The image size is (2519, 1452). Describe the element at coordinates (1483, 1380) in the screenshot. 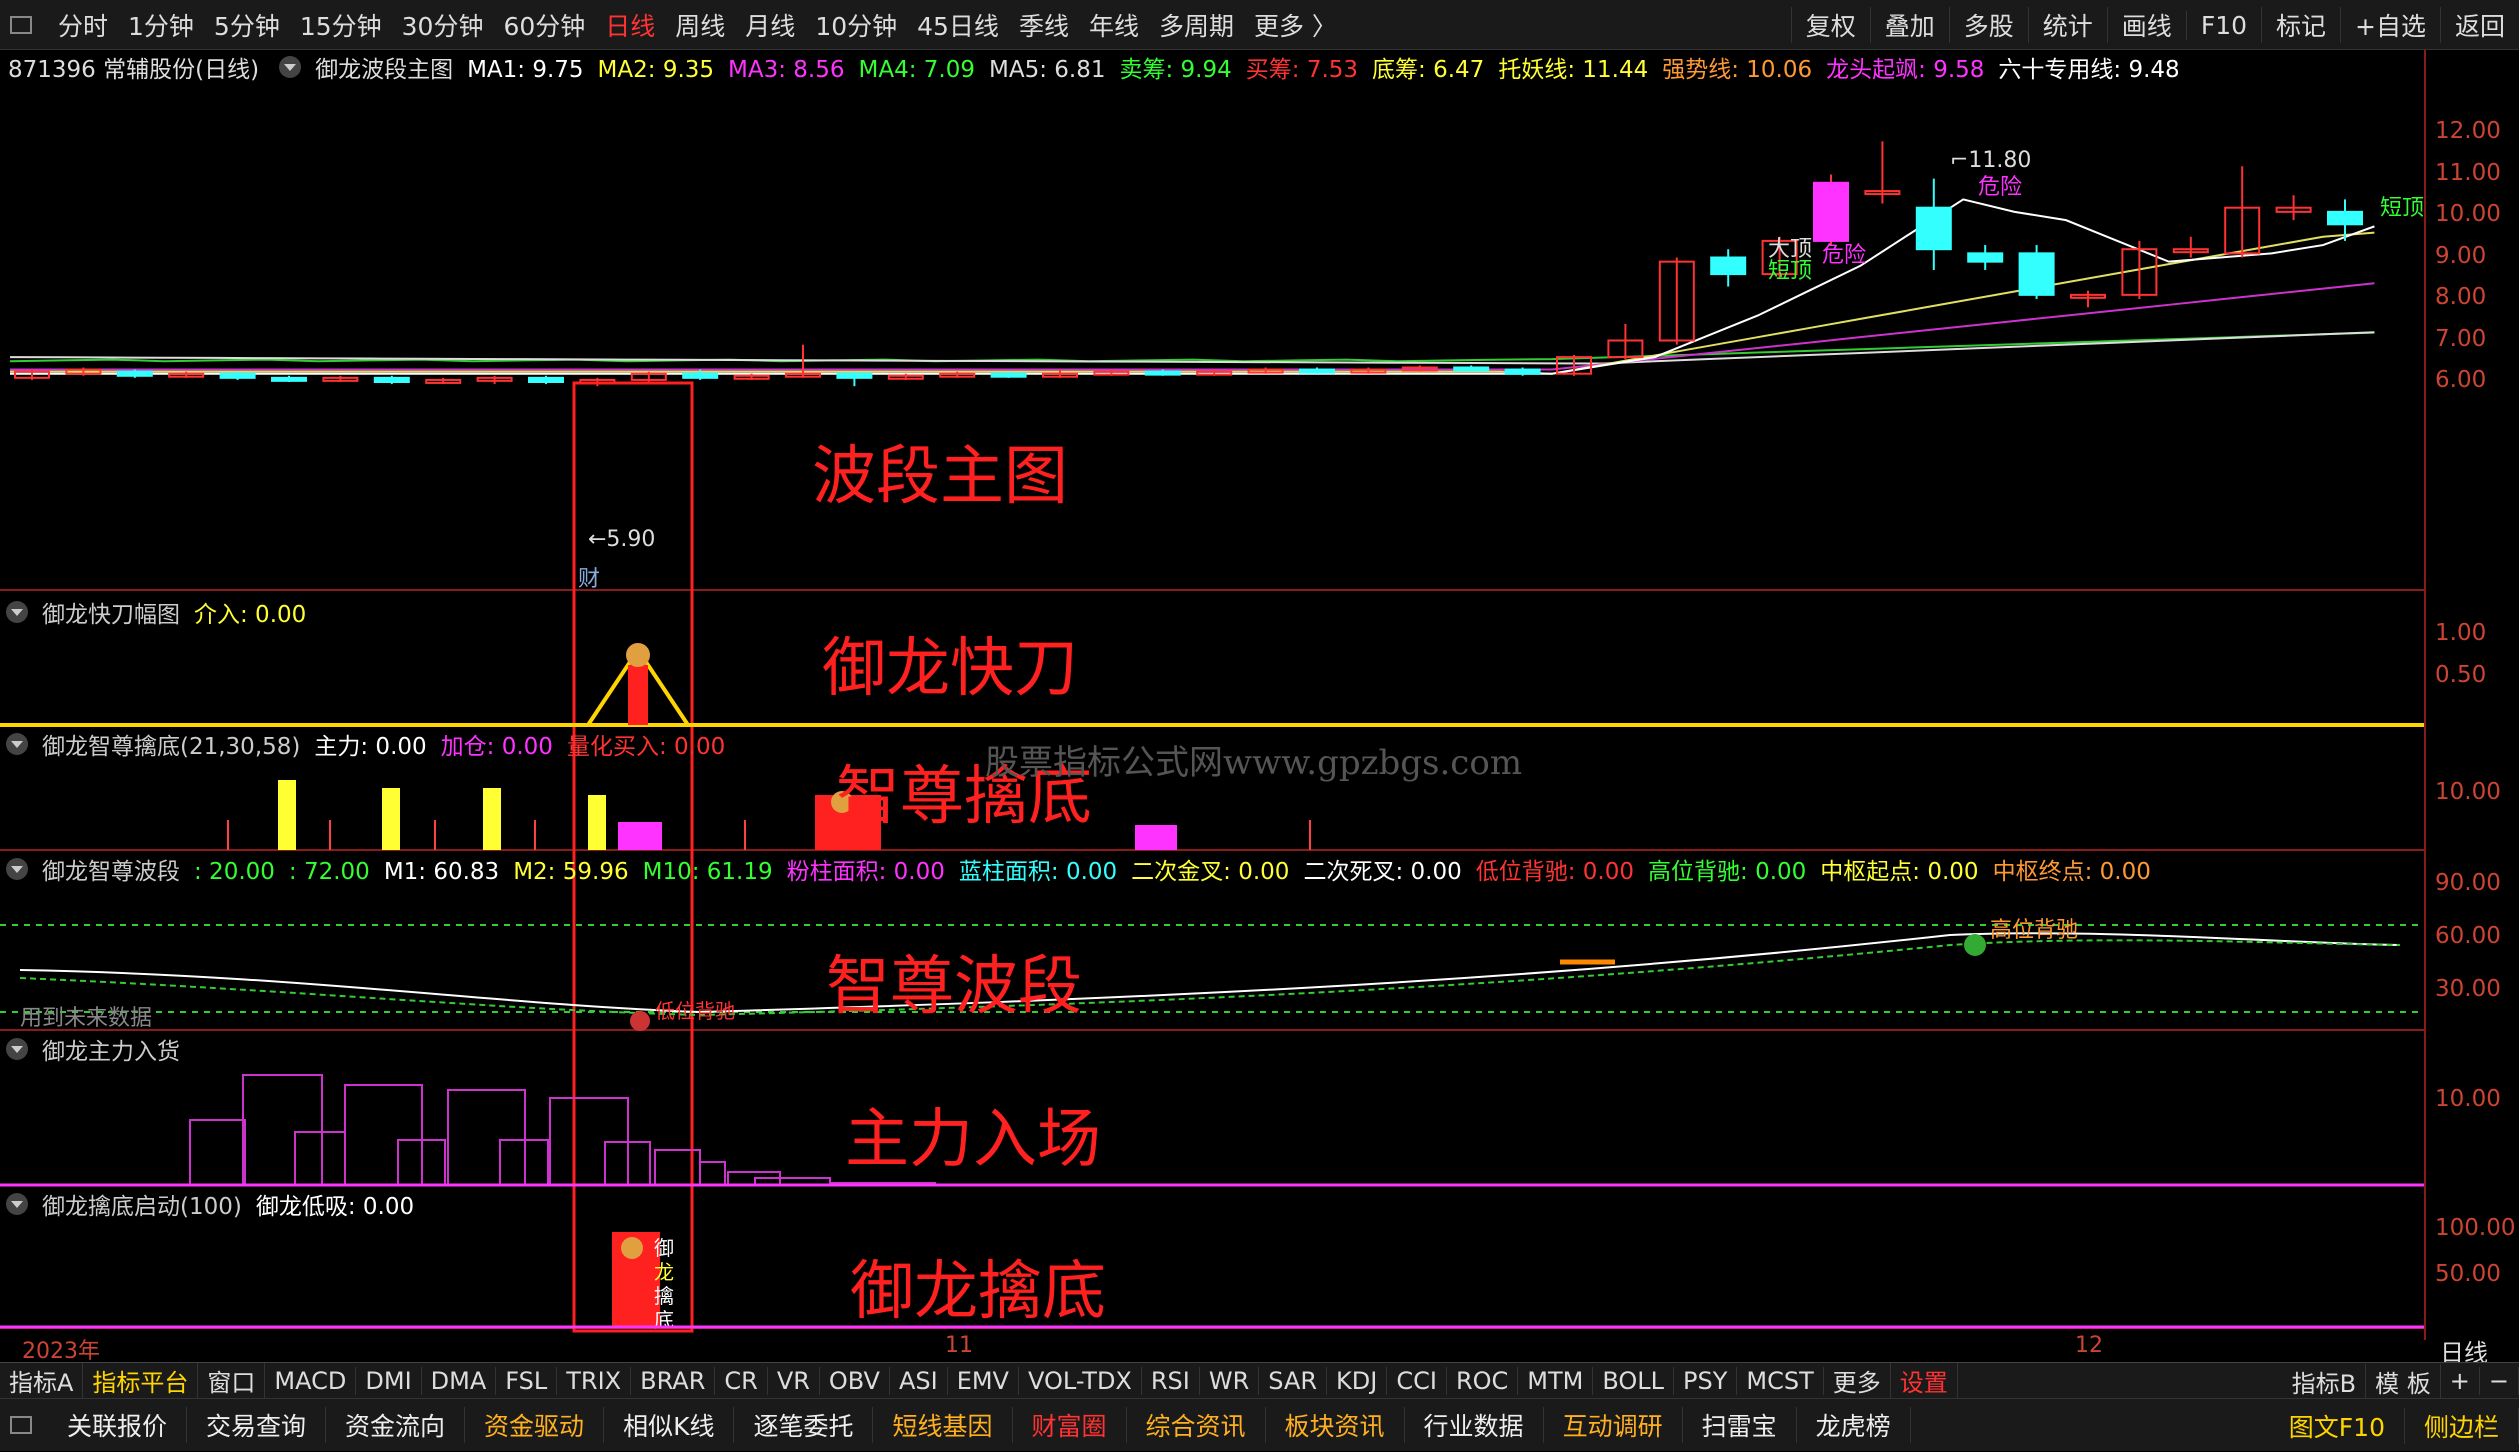

I see `indicator-tab: ROC` at that location.